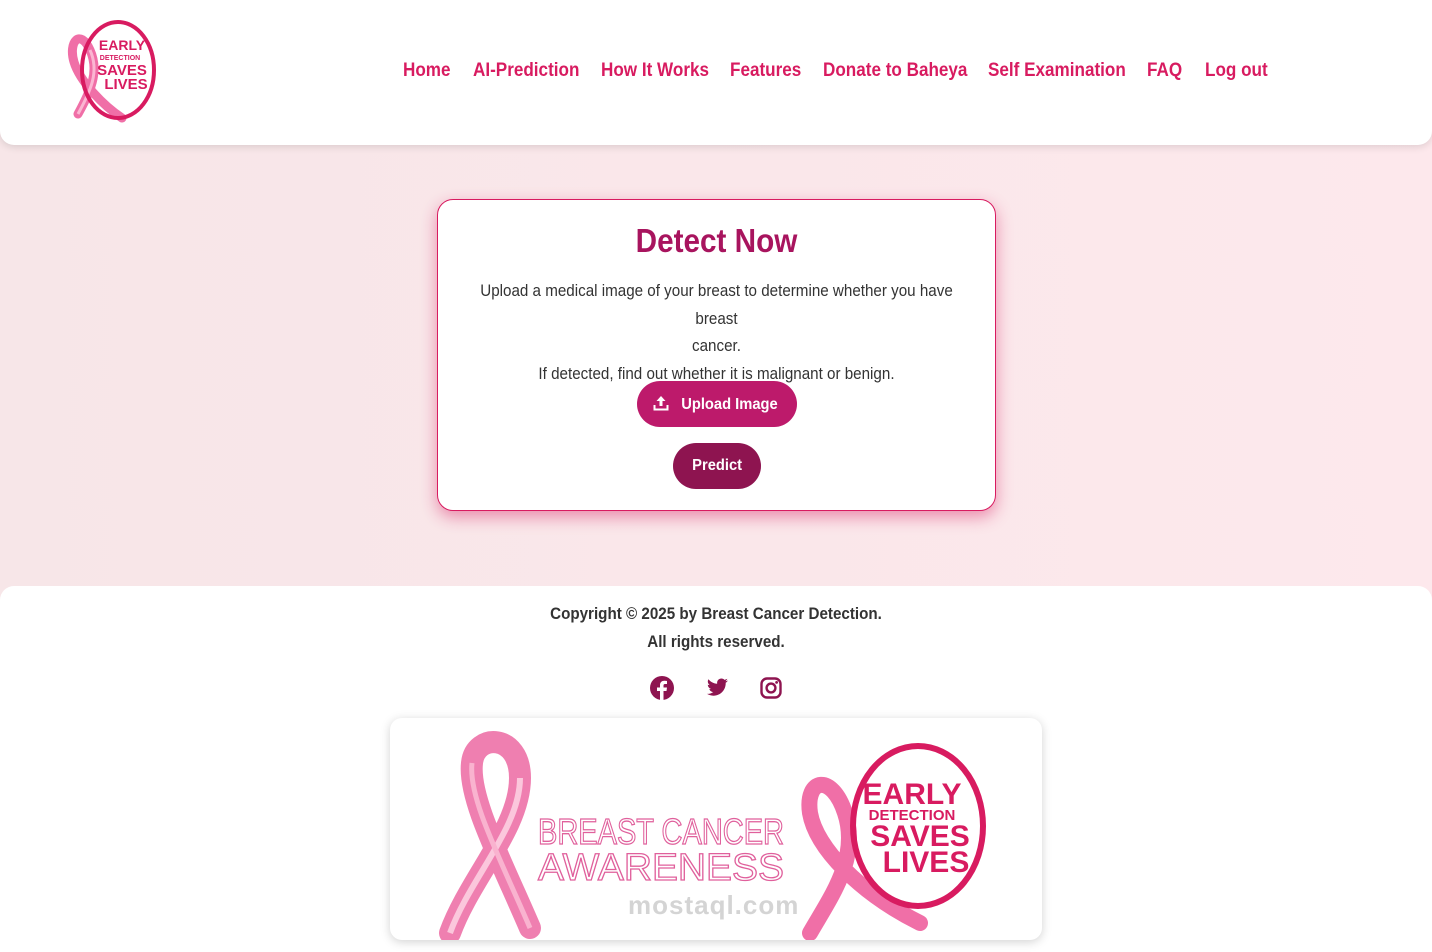  Describe the element at coordinates (895, 71) in the screenshot. I see `nav-donate-to-baheya: Donate to Baheya` at that location.